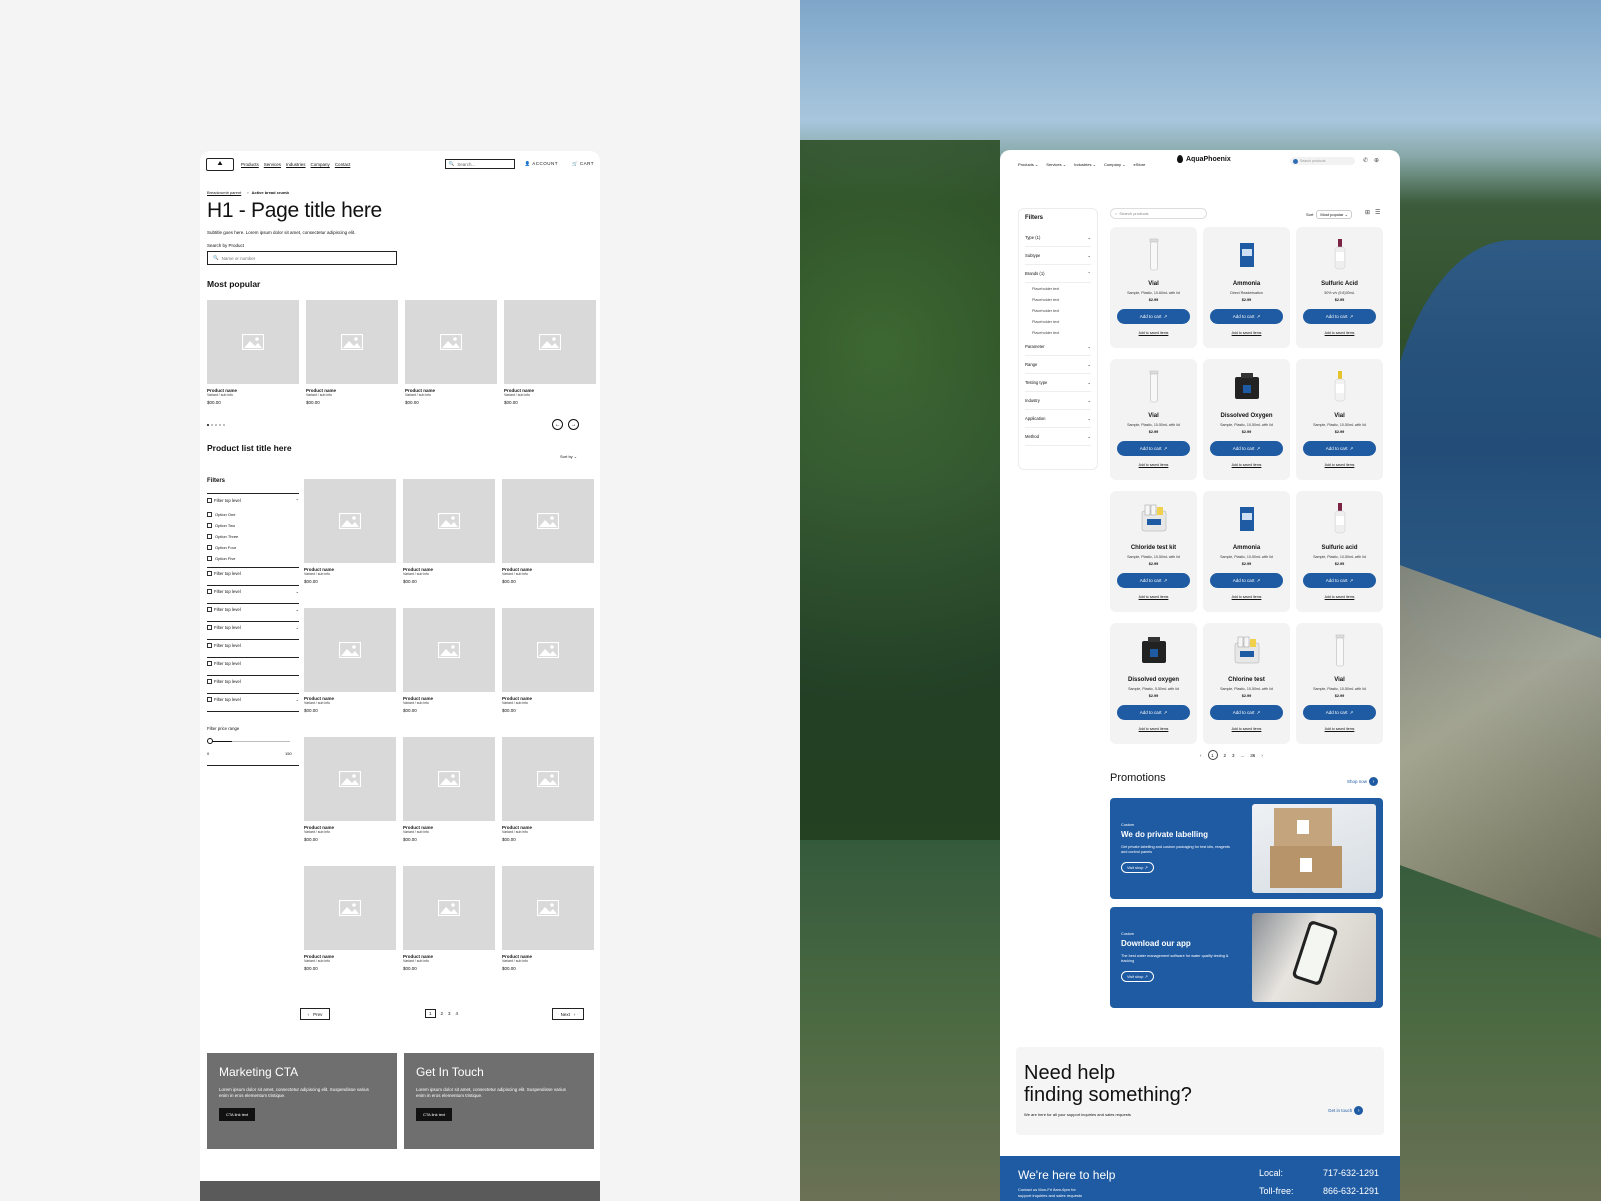 Image resolution: width=1601 pixels, height=1201 pixels. What do you see at coordinates (568, 1014) in the screenshot?
I see `next-page-button: Next ›` at bounding box center [568, 1014].